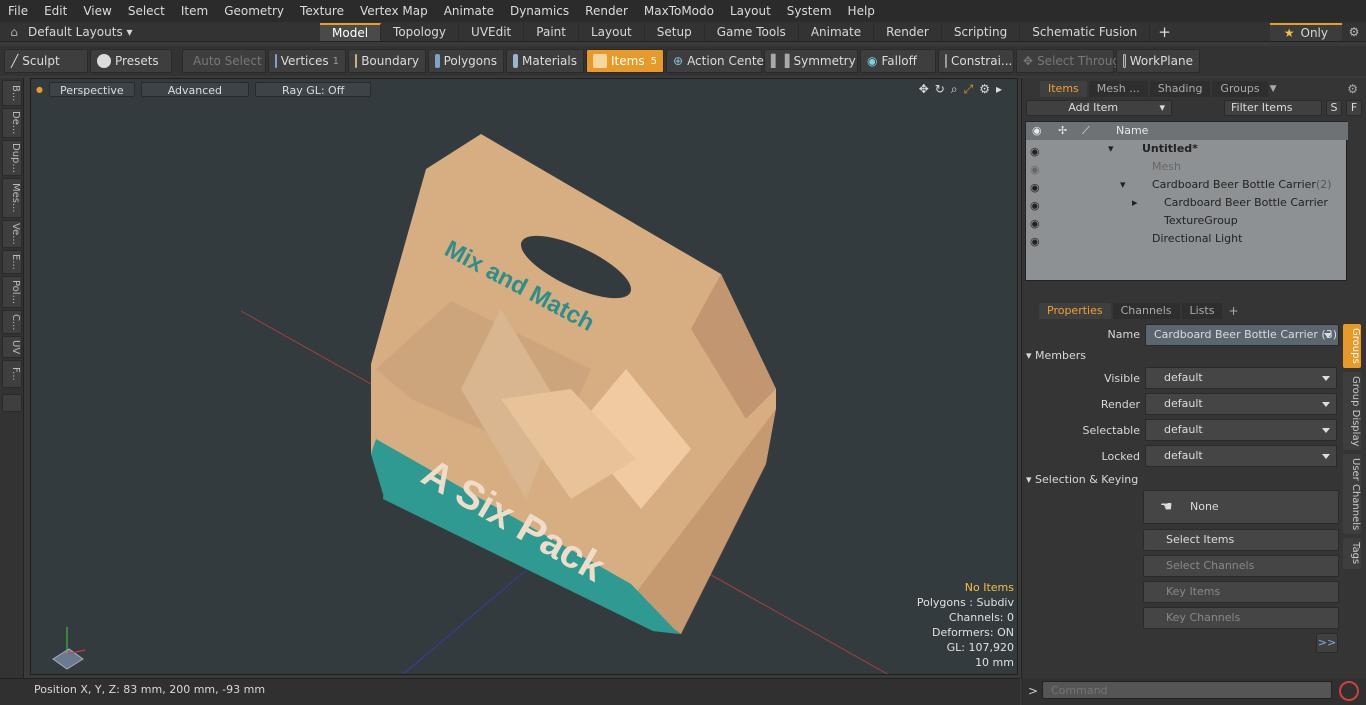 The width and height of the screenshot is (1366, 705). I want to click on default-layouts-dropdown: Default Layouts ▾, so click(80, 32).